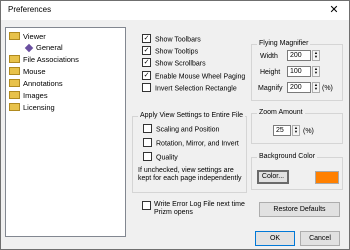  Describe the element at coordinates (30, 9) in the screenshot. I see `window-title: Preferences` at that location.